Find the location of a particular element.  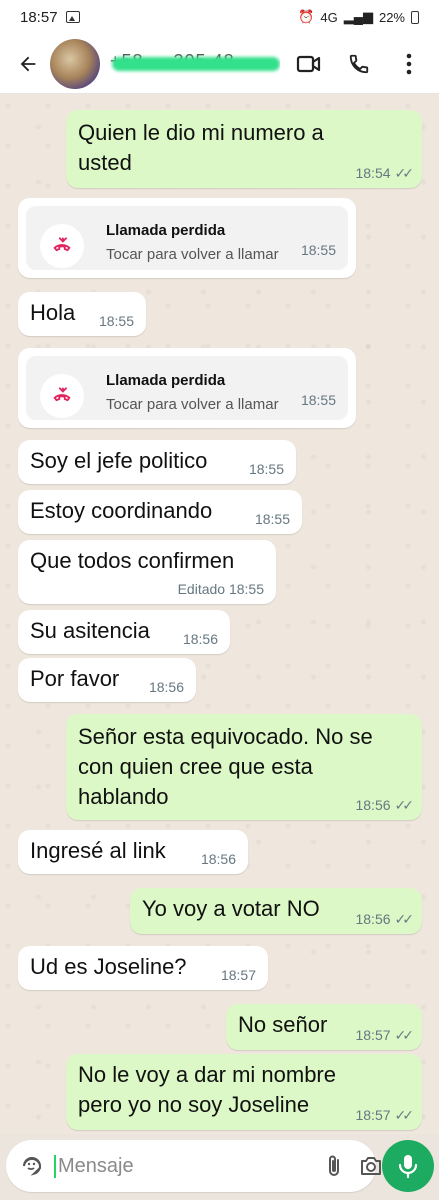

back-button is located at coordinates (28, 64).